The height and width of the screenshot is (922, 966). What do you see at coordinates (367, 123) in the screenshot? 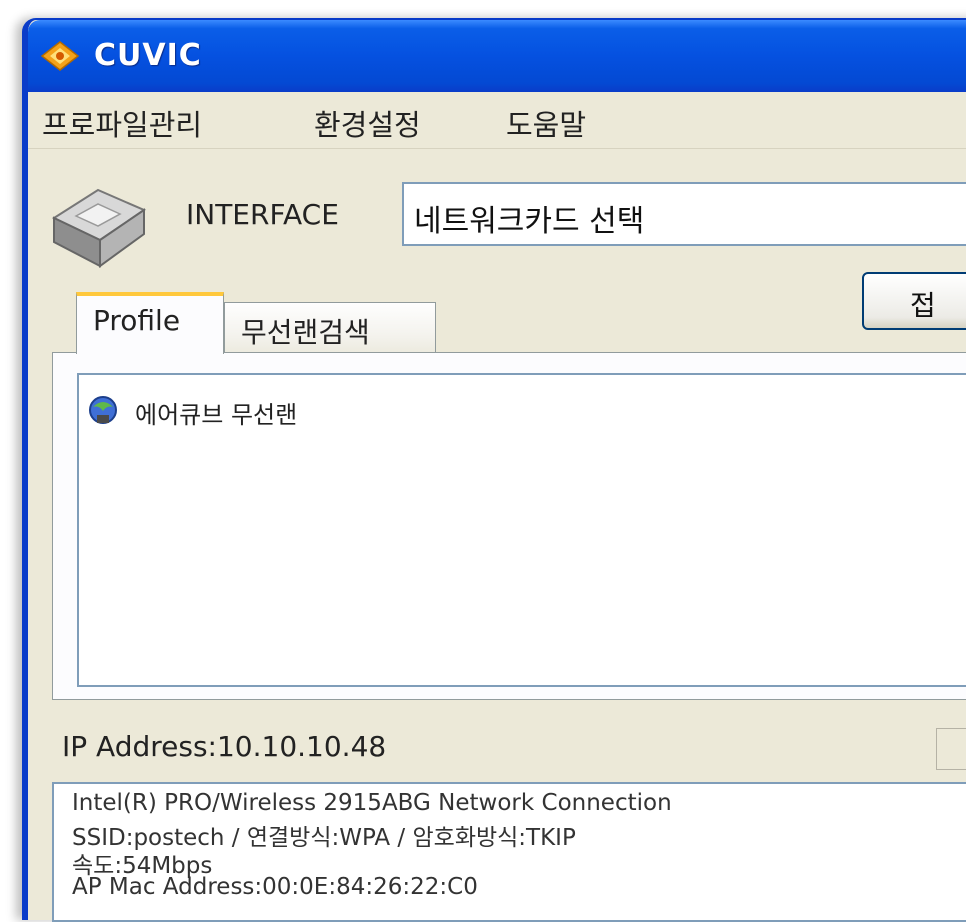
I see `menu-settings: 환경설정` at bounding box center [367, 123].